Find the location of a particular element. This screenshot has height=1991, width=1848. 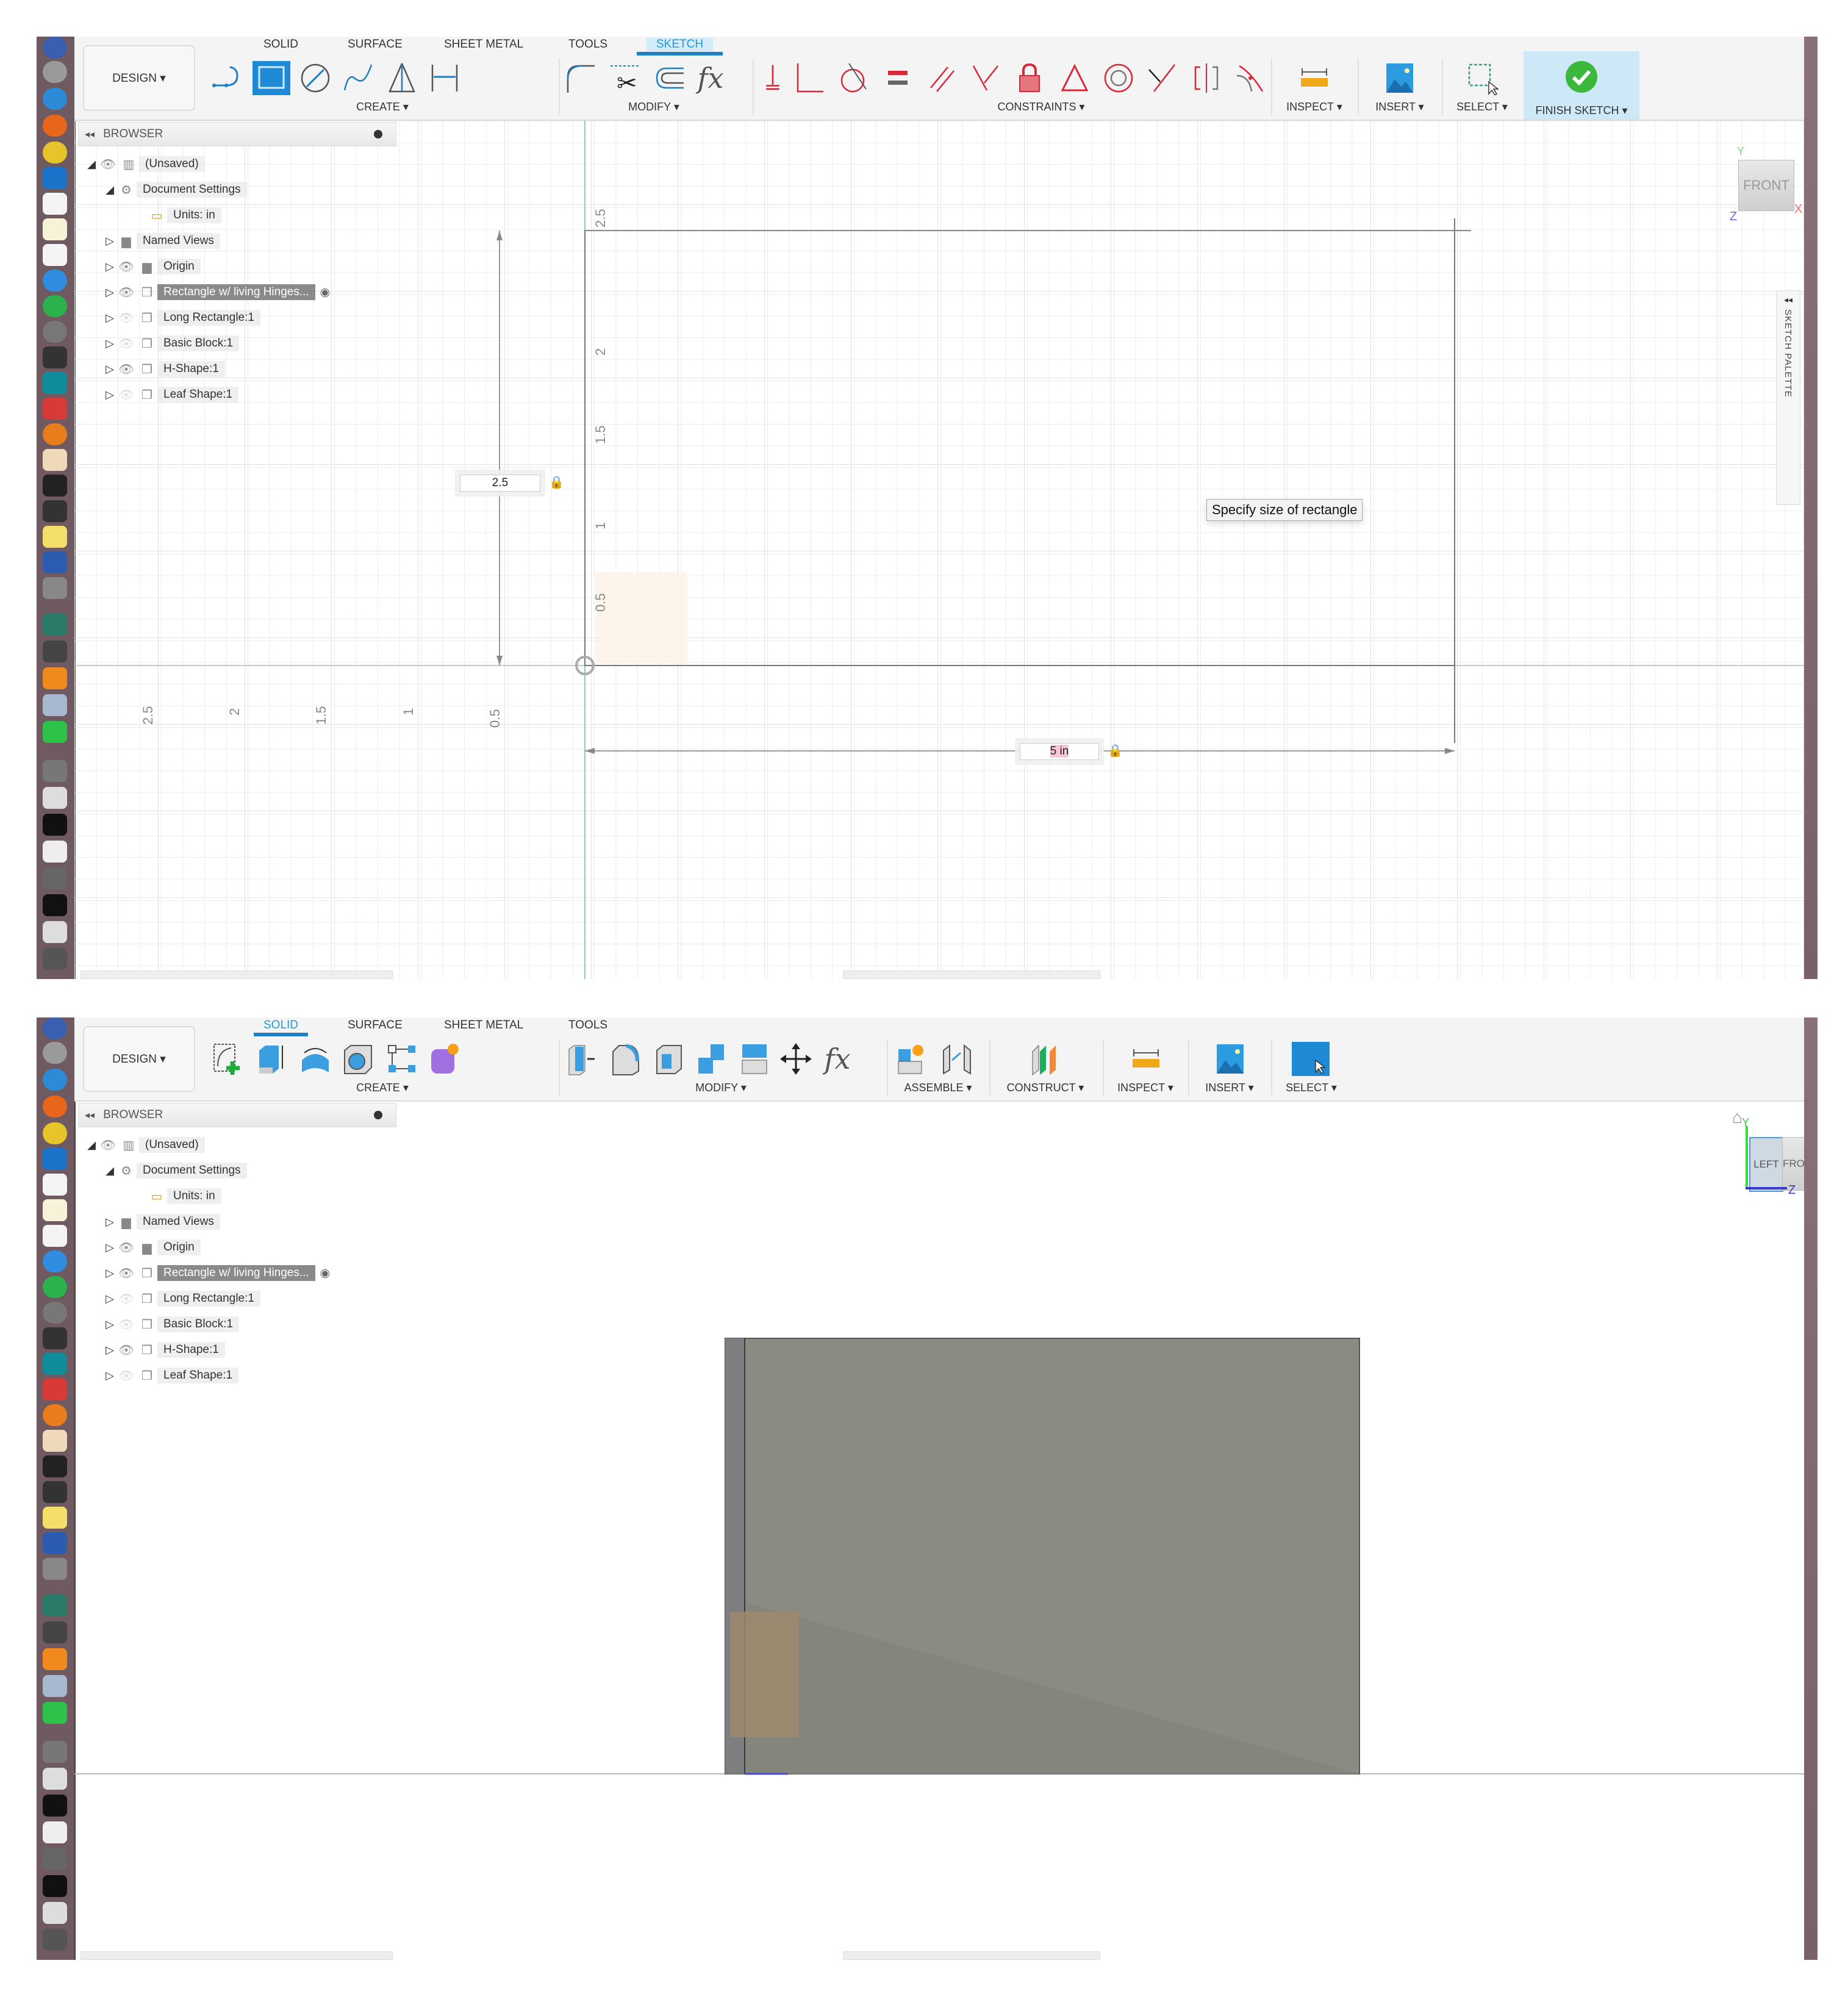

browser-options-icon is located at coordinates (378, 134).